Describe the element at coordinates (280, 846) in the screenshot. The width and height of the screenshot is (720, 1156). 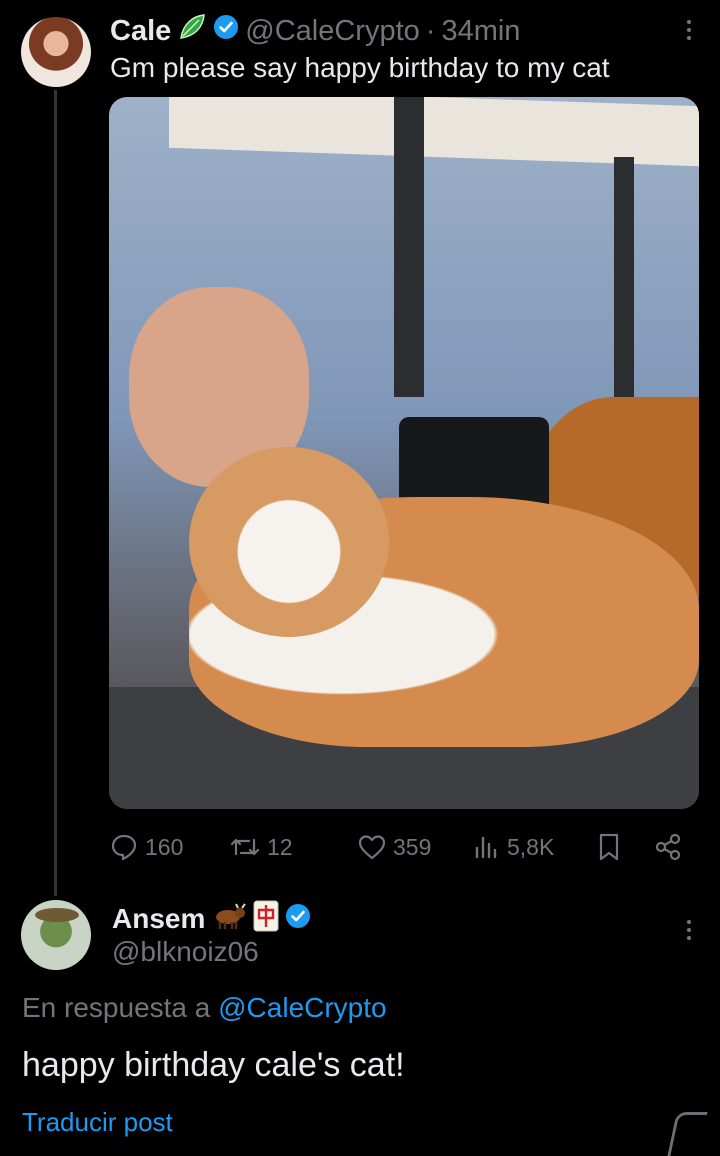
I see `repost-count: 12` at that location.